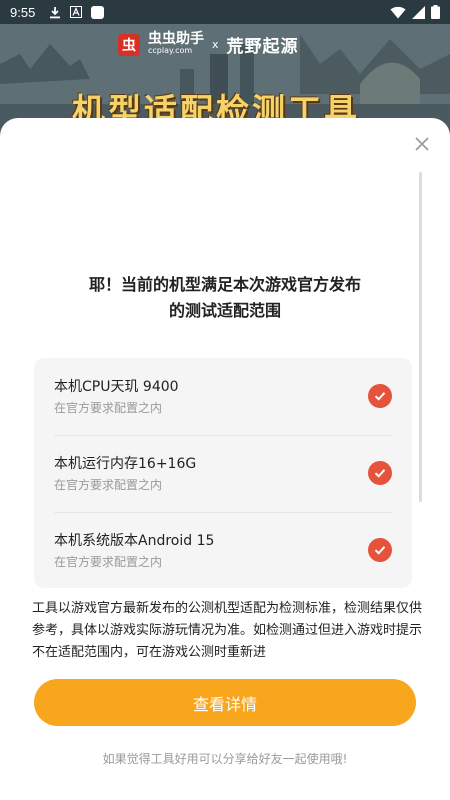 This screenshot has width=450, height=800. I want to click on download-icon, so click(55, 12).